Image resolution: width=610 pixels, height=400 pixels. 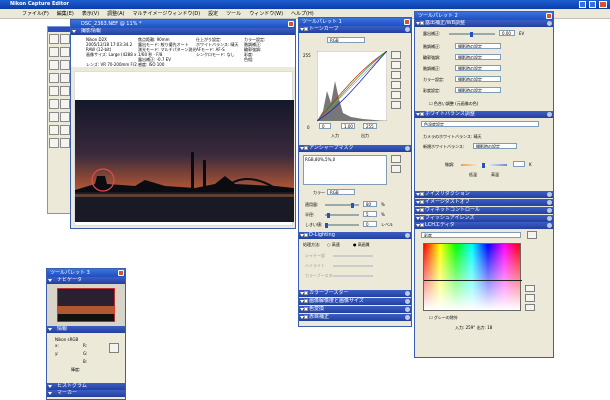 What do you see at coordinates (86, 305) in the screenshot?
I see `navigator-thumbnail` at bounding box center [86, 305].